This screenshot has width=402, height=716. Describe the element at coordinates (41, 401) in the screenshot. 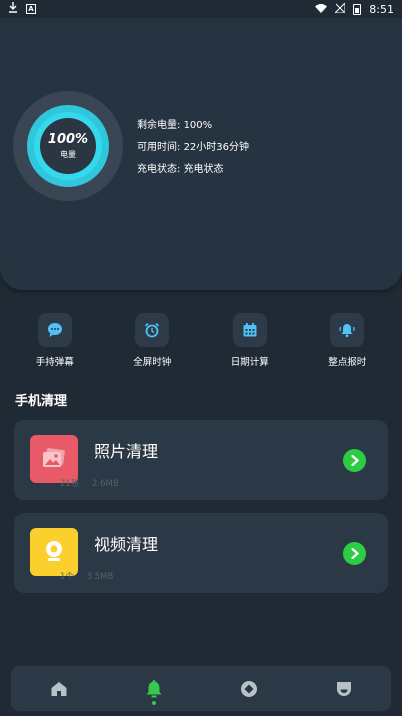

I see `section-title-phone-clean: 手机清理` at that location.